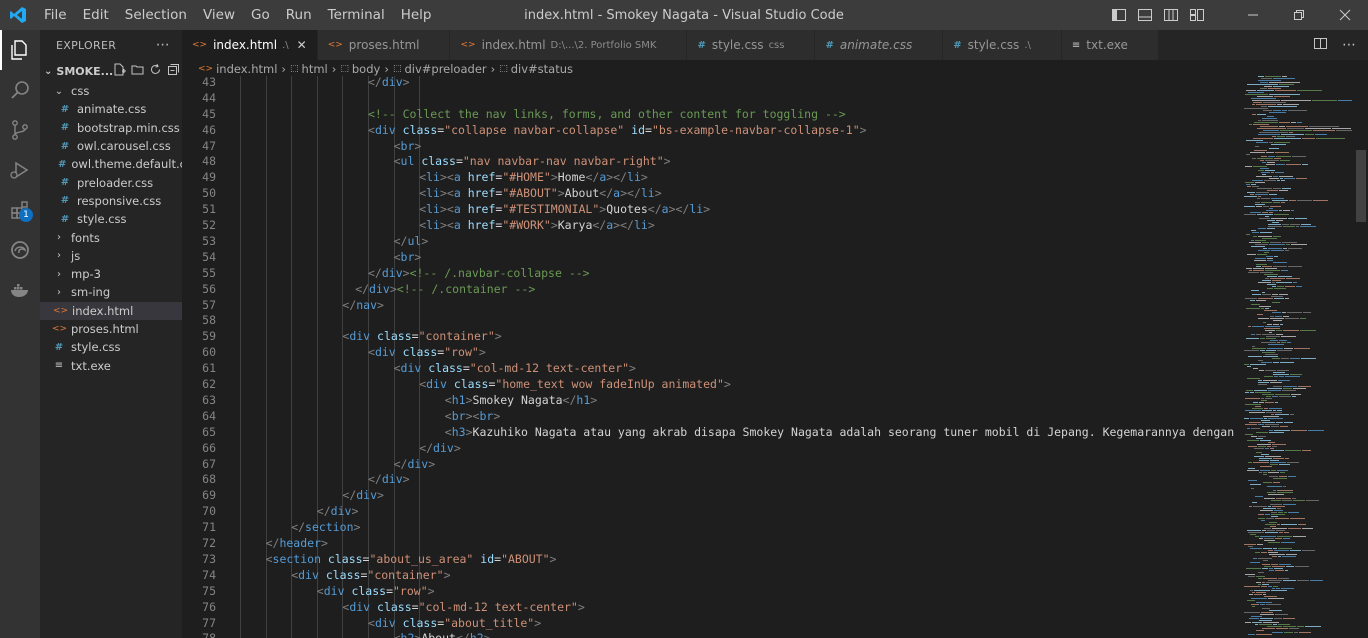  What do you see at coordinates (1119, 15) in the screenshot?
I see `toggle-primary-sidebar-icon` at bounding box center [1119, 15].